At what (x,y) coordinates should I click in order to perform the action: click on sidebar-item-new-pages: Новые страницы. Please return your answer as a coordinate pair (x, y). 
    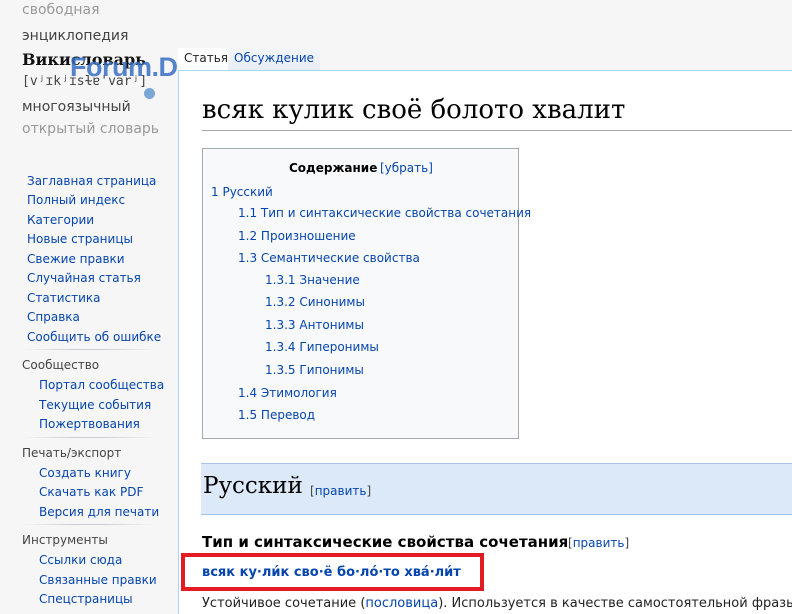
    Looking at the image, I should click on (80, 239).